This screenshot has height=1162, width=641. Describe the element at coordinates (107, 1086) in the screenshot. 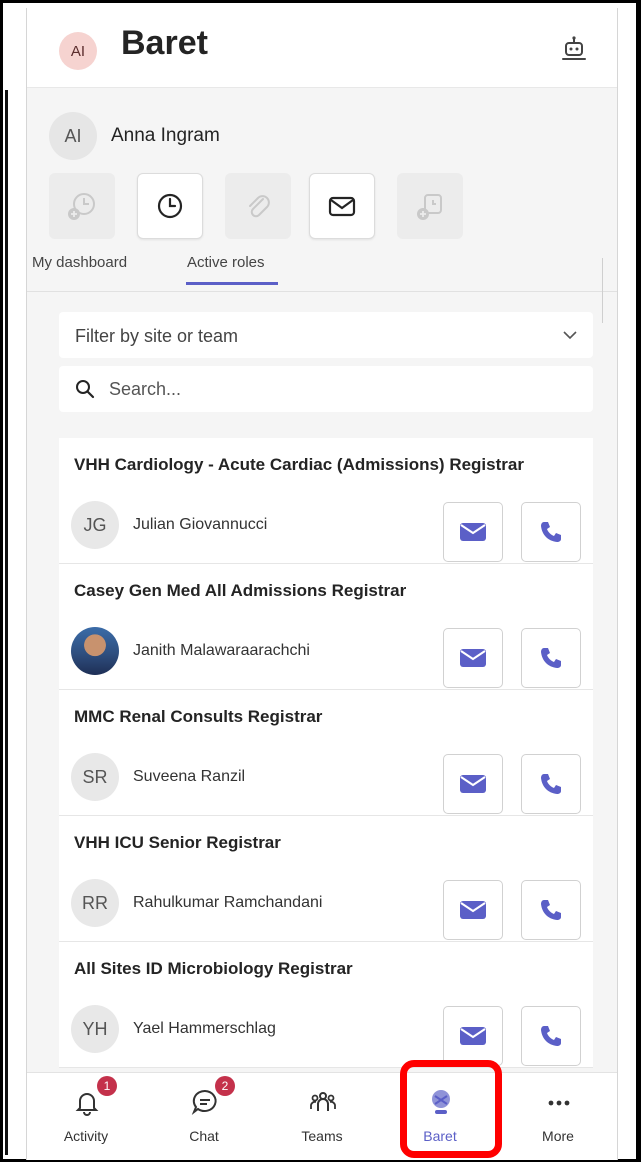

I see `activity-badge: 1` at that location.